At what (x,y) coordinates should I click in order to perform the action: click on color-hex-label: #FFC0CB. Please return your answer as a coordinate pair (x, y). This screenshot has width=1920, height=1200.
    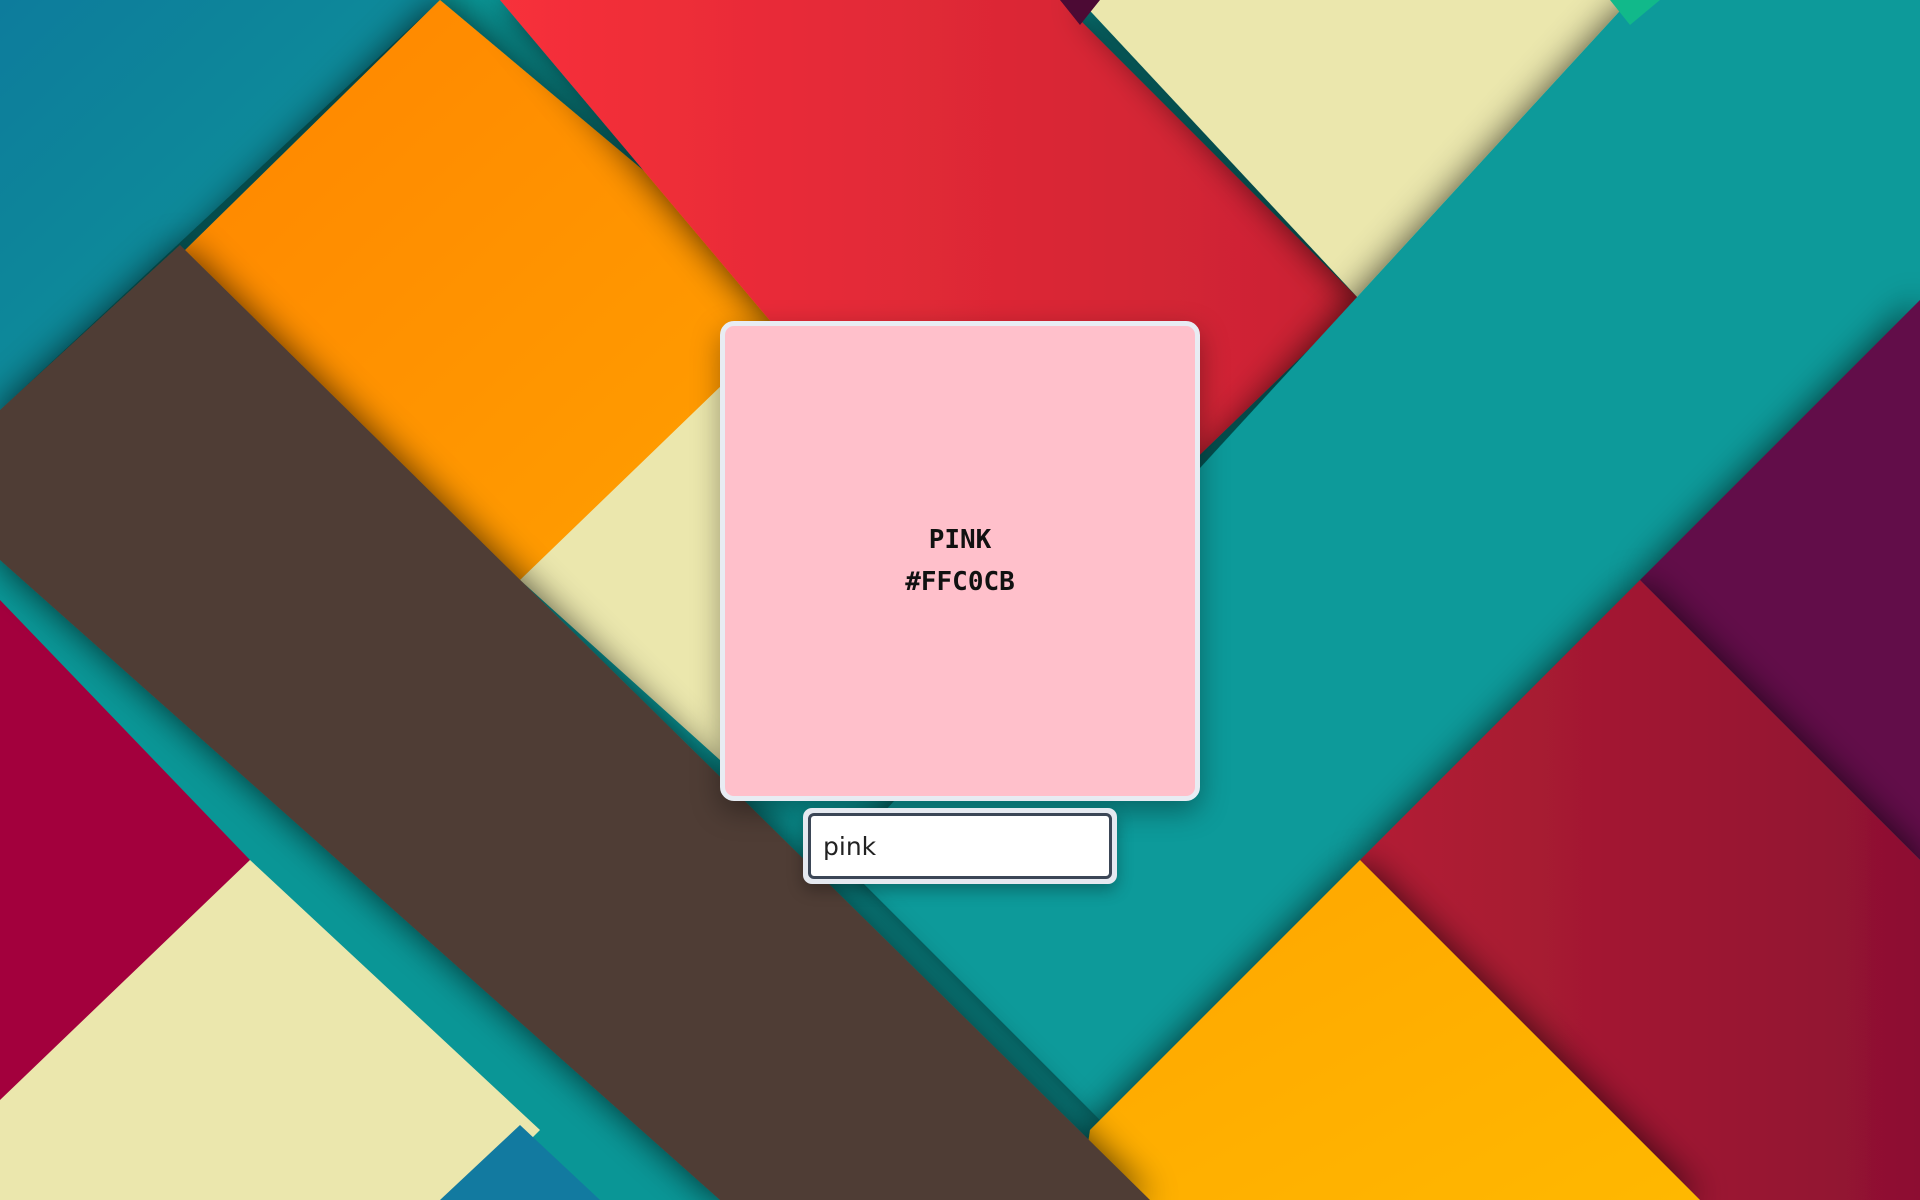
    Looking at the image, I should click on (960, 582).